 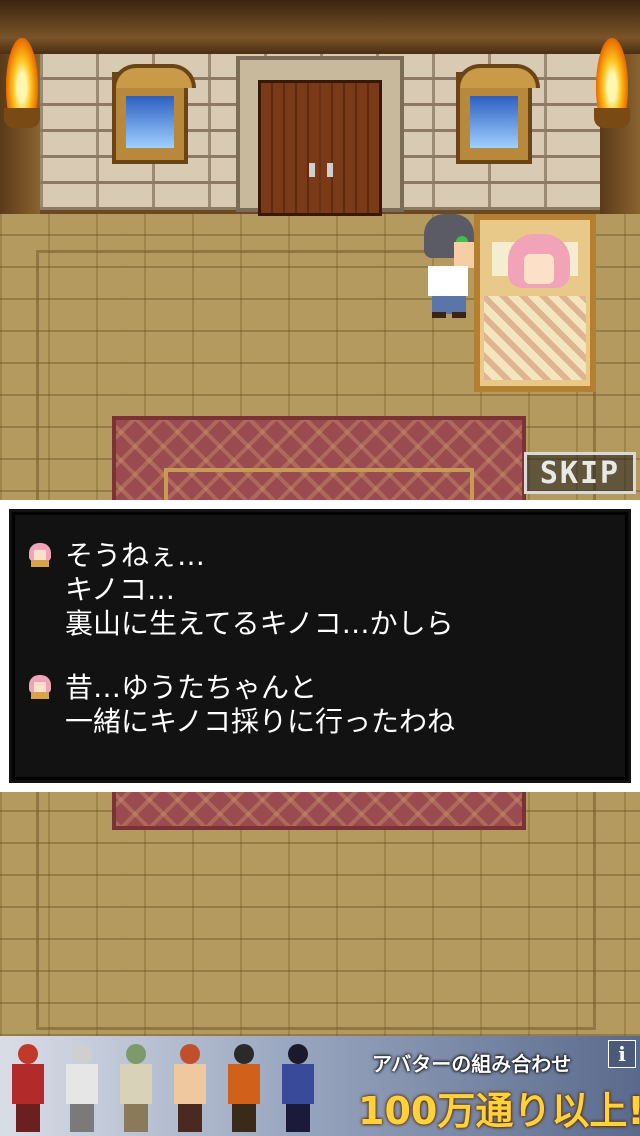 What do you see at coordinates (535, 338) in the screenshot?
I see `blanket` at bounding box center [535, 338].